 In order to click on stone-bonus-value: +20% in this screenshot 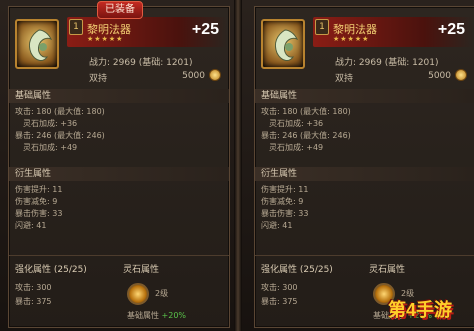, I will do `click(174, 315)`.